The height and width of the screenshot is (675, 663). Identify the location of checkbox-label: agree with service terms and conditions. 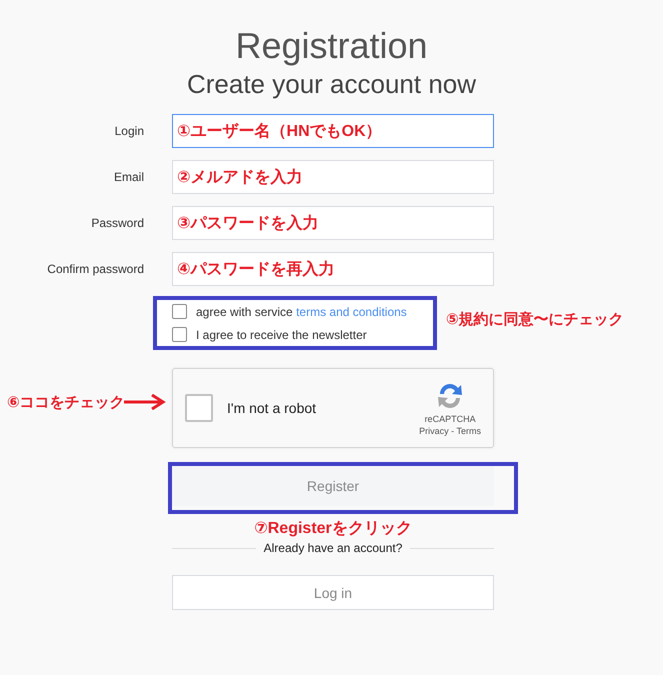
(301, 311).